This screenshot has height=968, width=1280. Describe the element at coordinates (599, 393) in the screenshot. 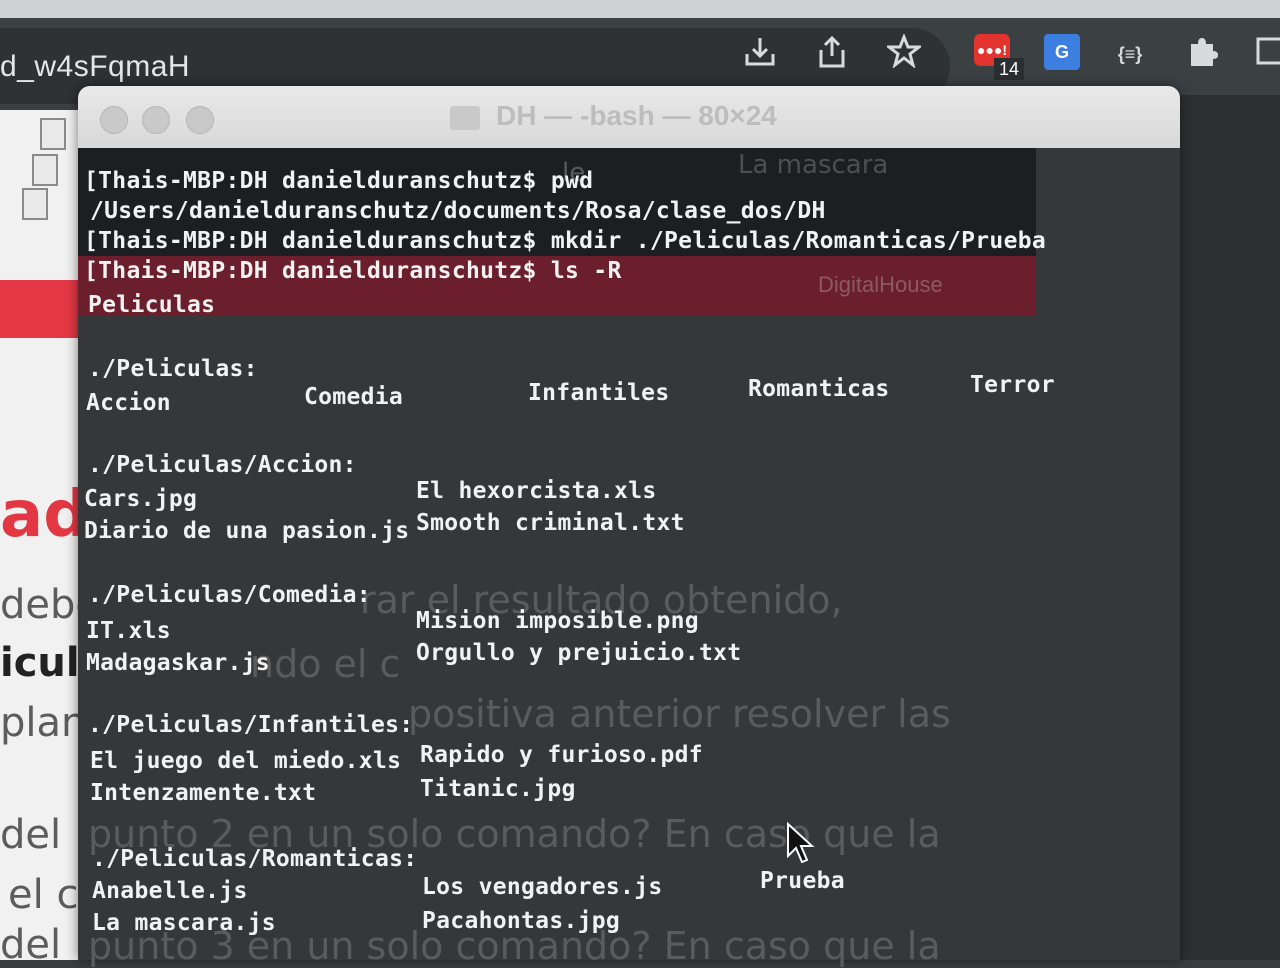

I see `dir-item: Infantiles` at that location.